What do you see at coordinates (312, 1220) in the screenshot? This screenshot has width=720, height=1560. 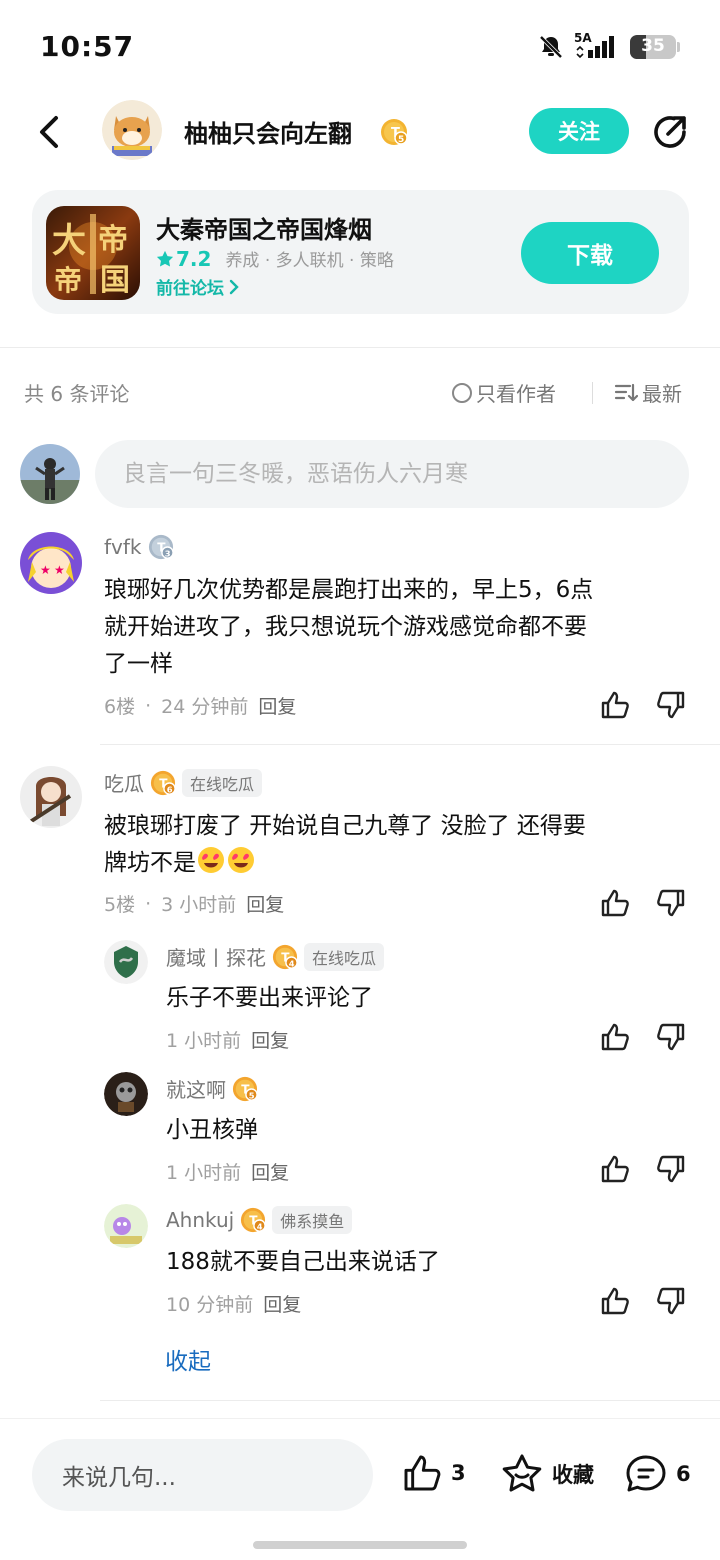 I see `user-tag: 佛系摸鱼` at bounding box center [312, 1220].